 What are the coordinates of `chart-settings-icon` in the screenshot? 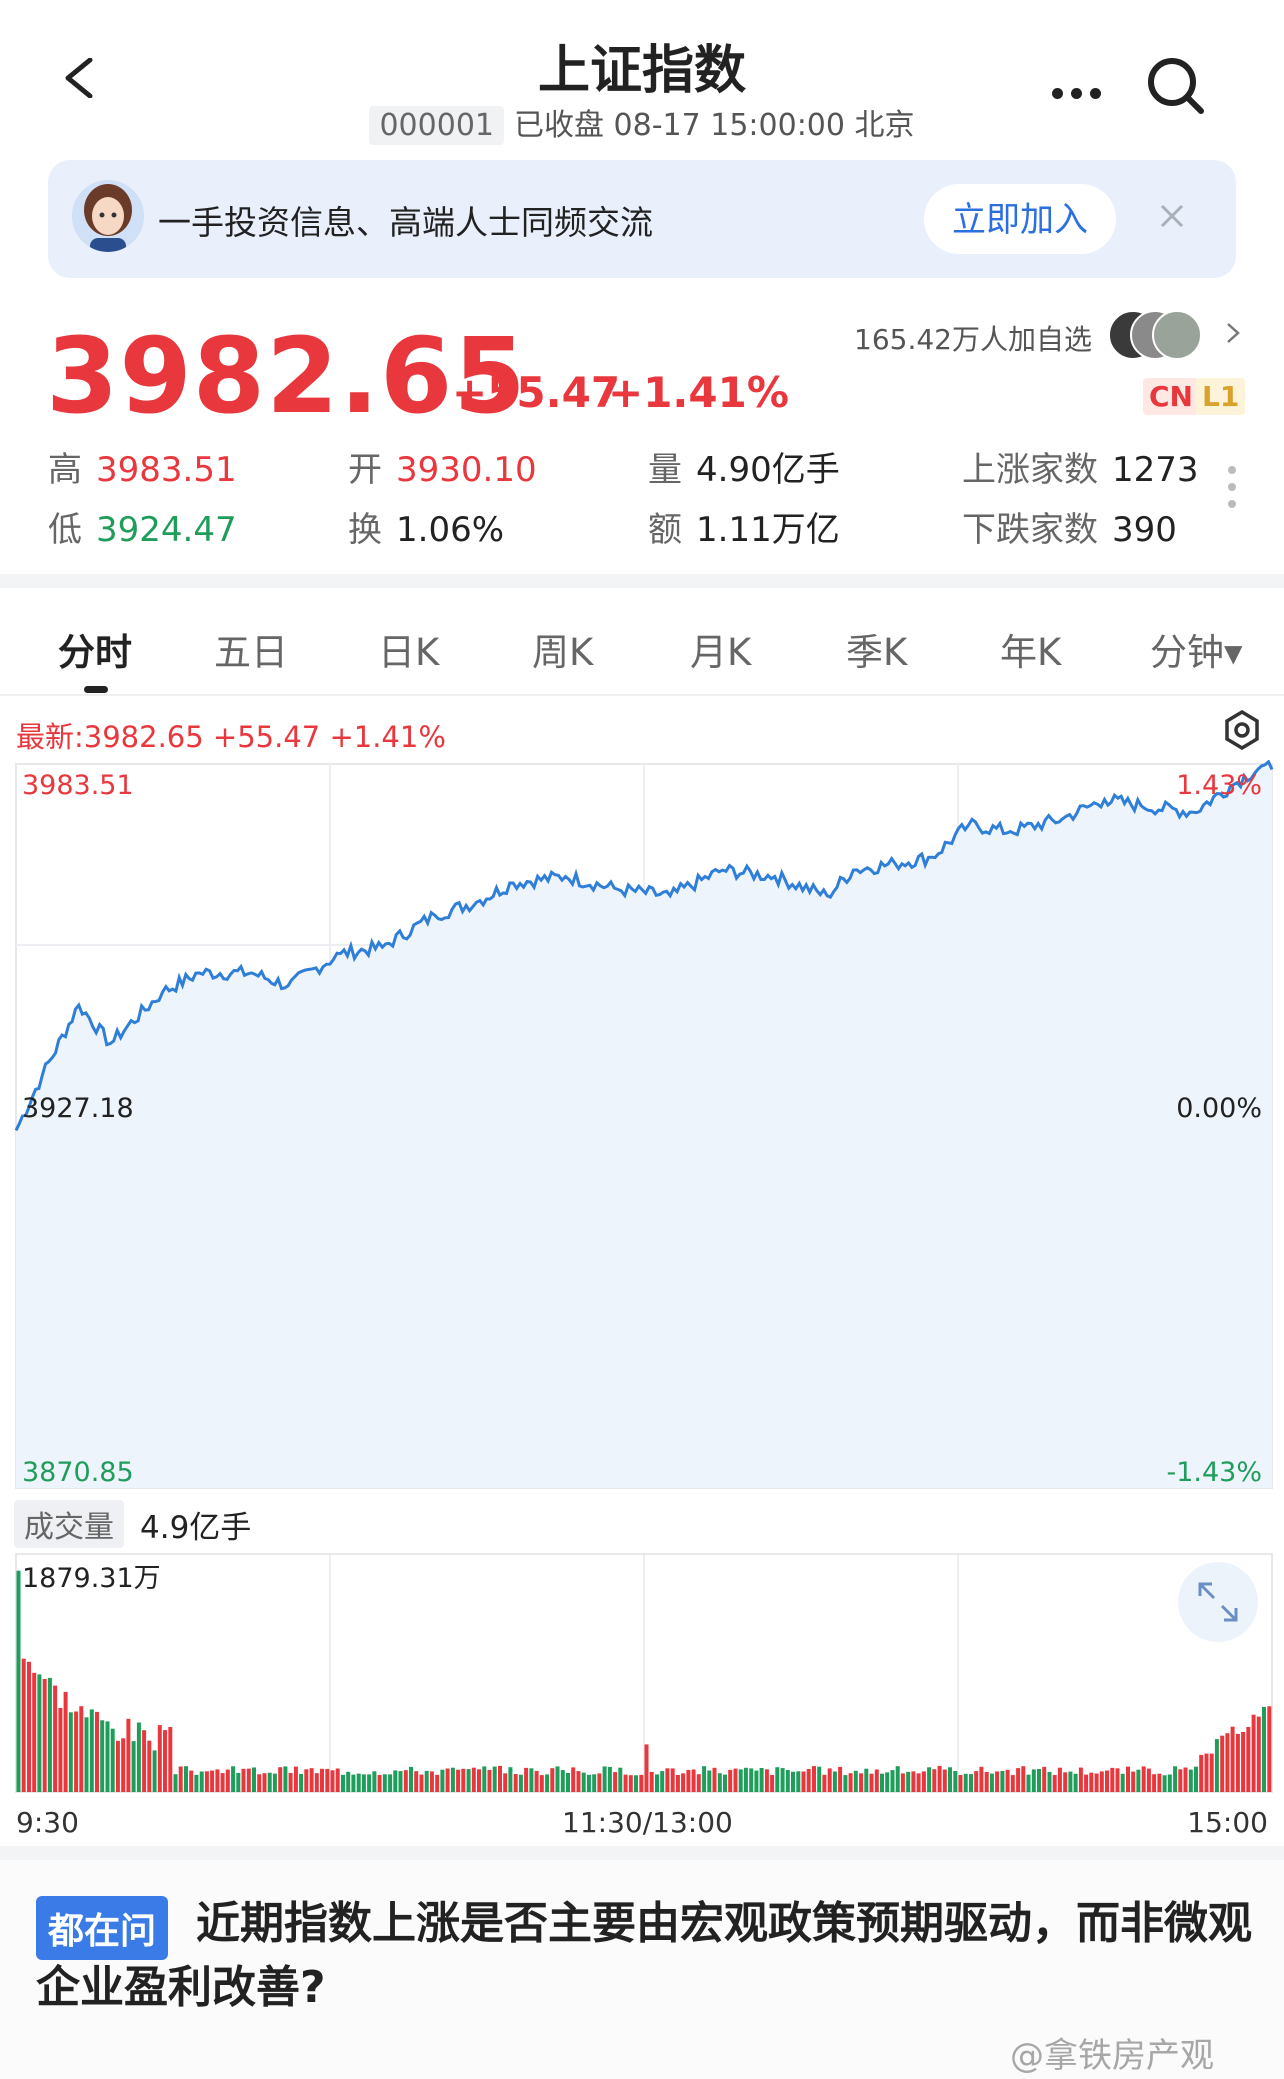 It's located at (1242, 730).